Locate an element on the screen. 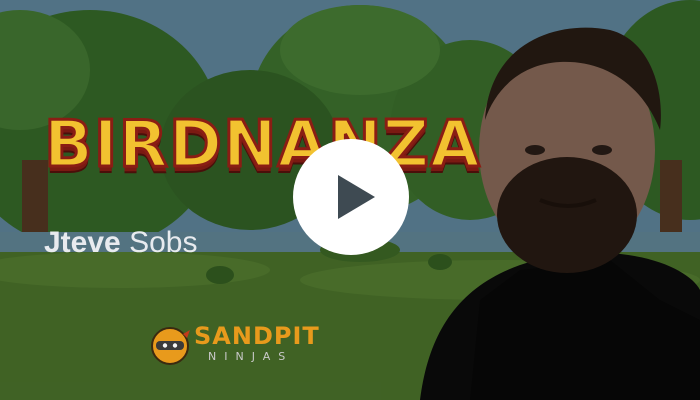 This screenshot has height=400, width=700. sandpit-ninjas-logo: SANDPIT NINJAS is located at coordinates (250, 345).